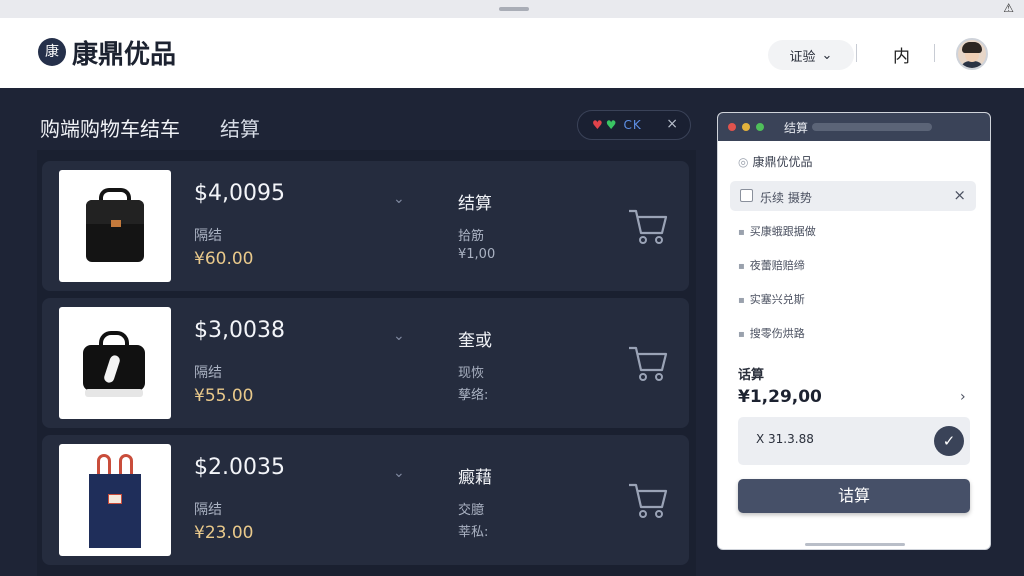 The height and width of the screenshot is (576, 1024). I want to click on option-checkbox, so click(746, 195).